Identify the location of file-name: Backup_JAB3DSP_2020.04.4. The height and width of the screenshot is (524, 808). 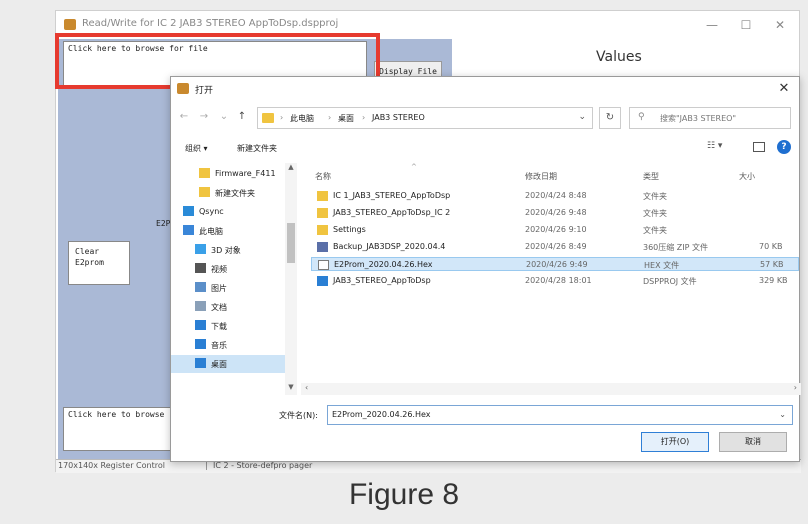
(389, 246).